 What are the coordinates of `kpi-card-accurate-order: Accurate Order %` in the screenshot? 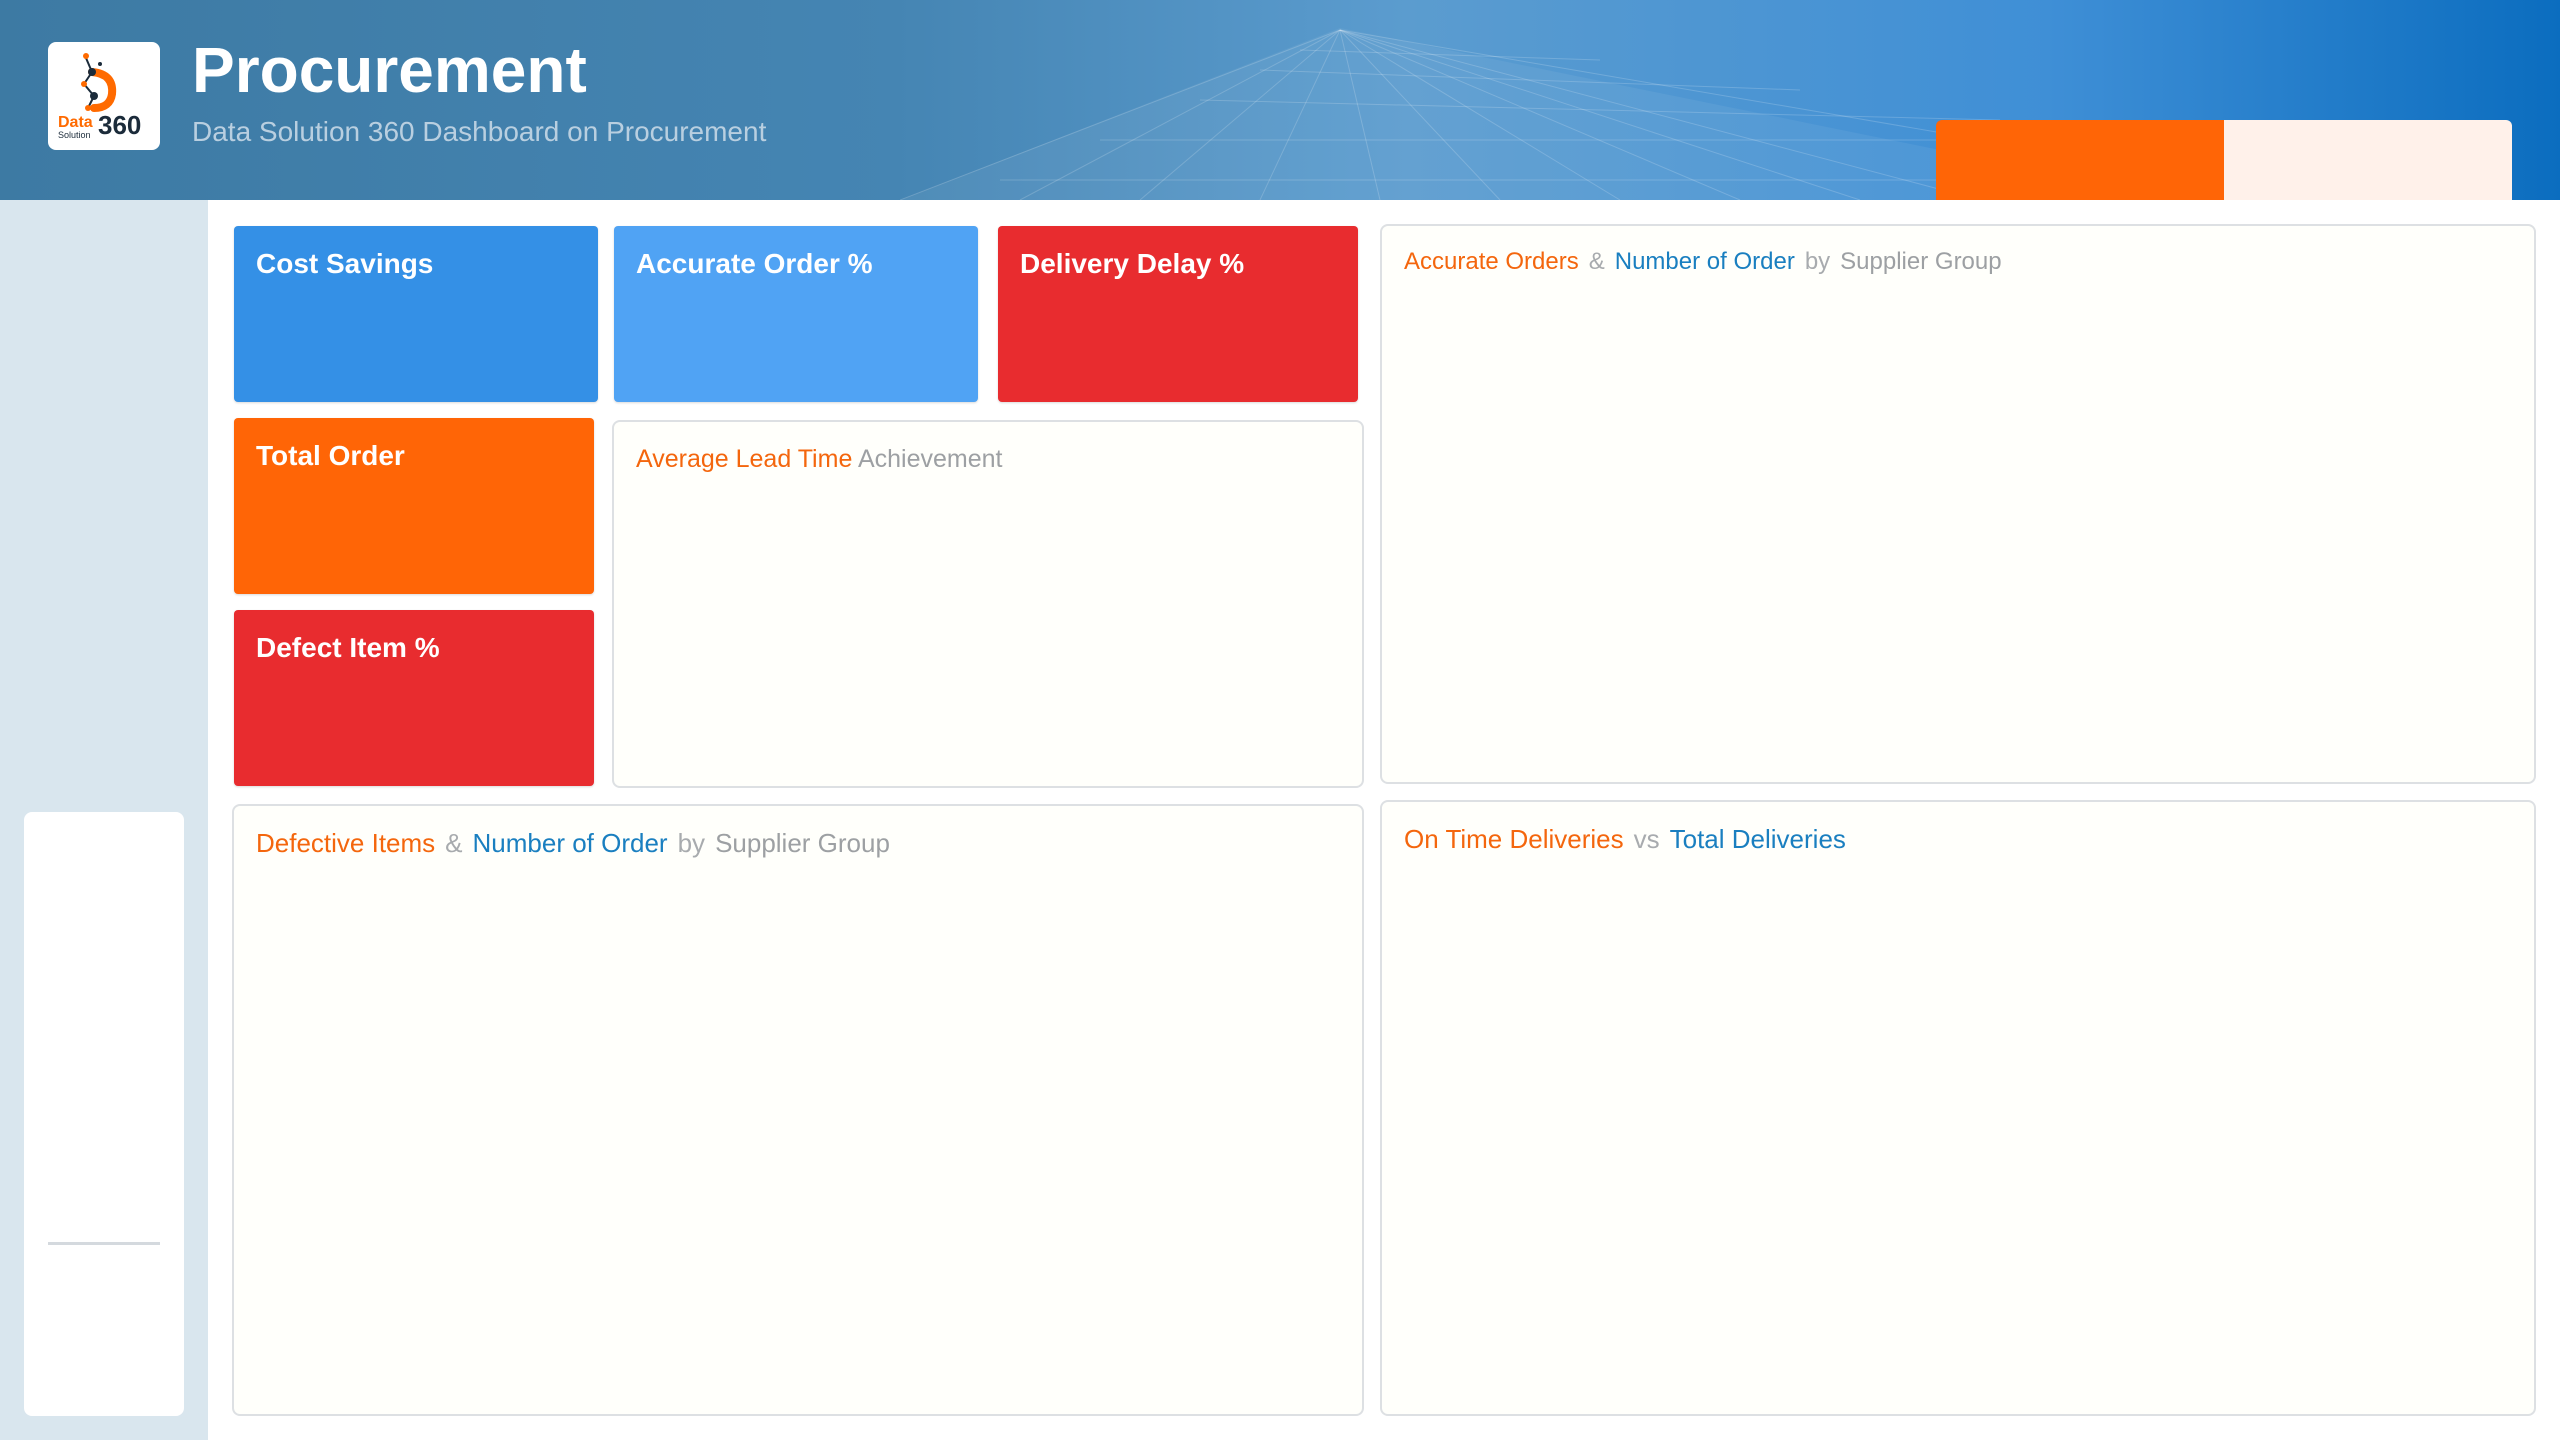 It's located at (796, 314).